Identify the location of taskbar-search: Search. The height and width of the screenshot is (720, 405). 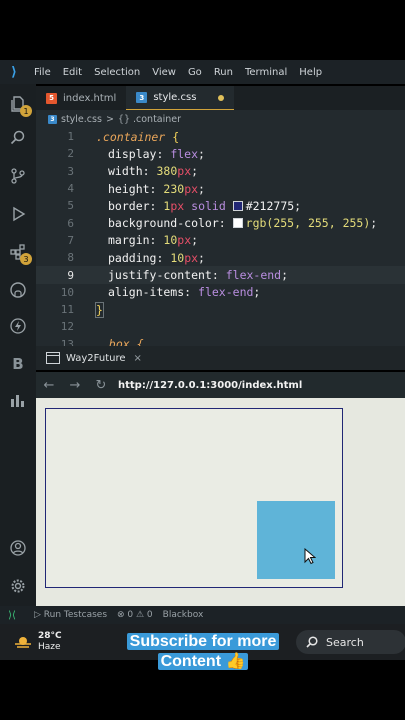
(350, 642).